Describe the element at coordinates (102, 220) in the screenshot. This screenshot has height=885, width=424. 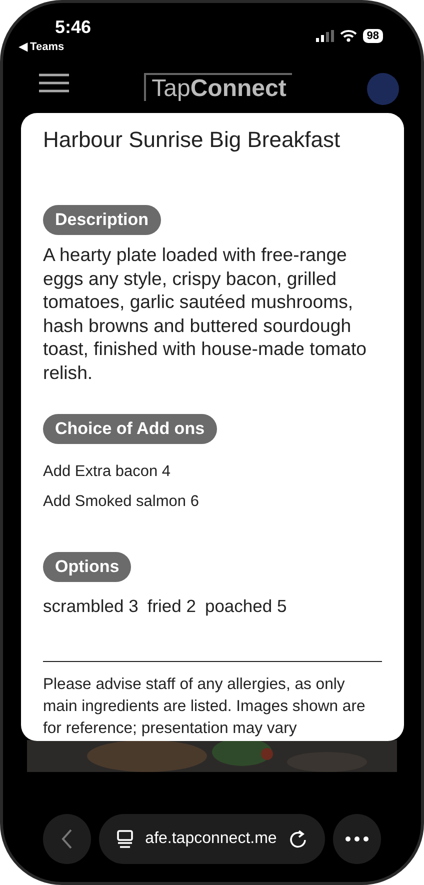
I see `section-heading: Description` at that location.